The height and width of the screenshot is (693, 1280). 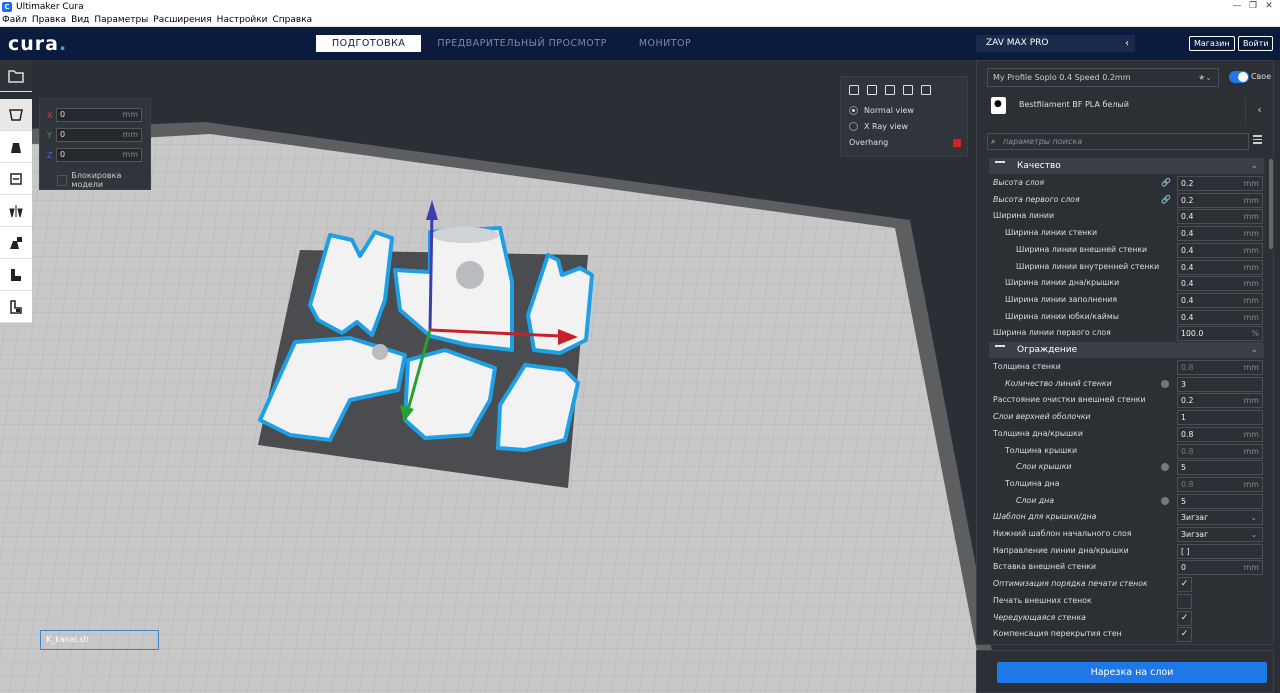 I want to click on setting-label: Толщина дна/крышки, so click(x=1038, y=433).